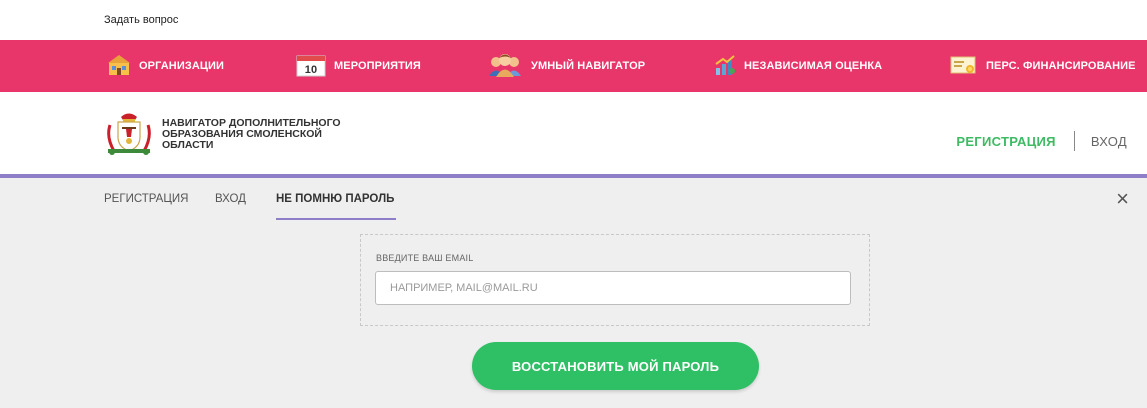 This screenshot has height=408, width=1147. What do you see at coordinates (613, 288) in the screenshot?
I see `email-field` at bounding box center [613, 288].